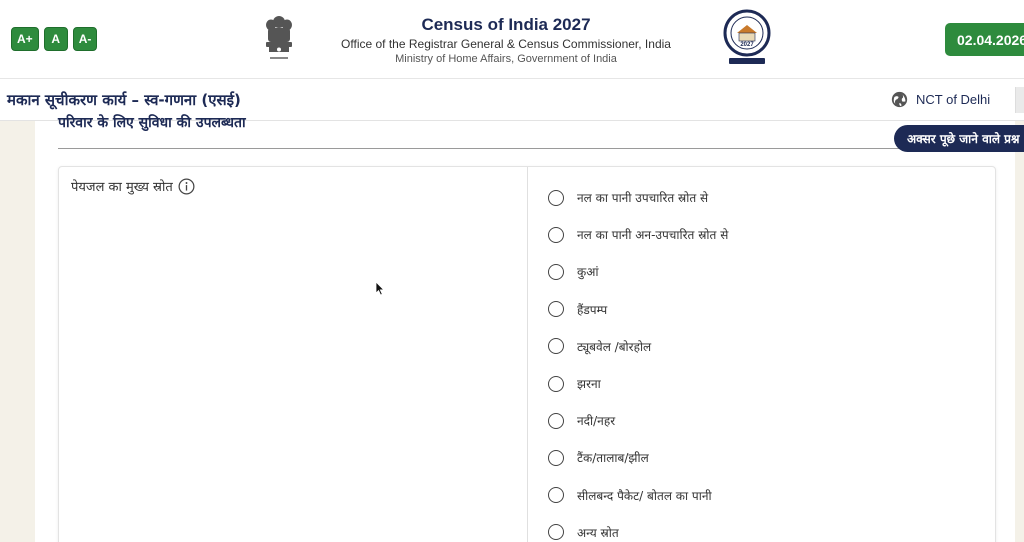  I want to click on decrease-font-button: A-, so click(85, 39).